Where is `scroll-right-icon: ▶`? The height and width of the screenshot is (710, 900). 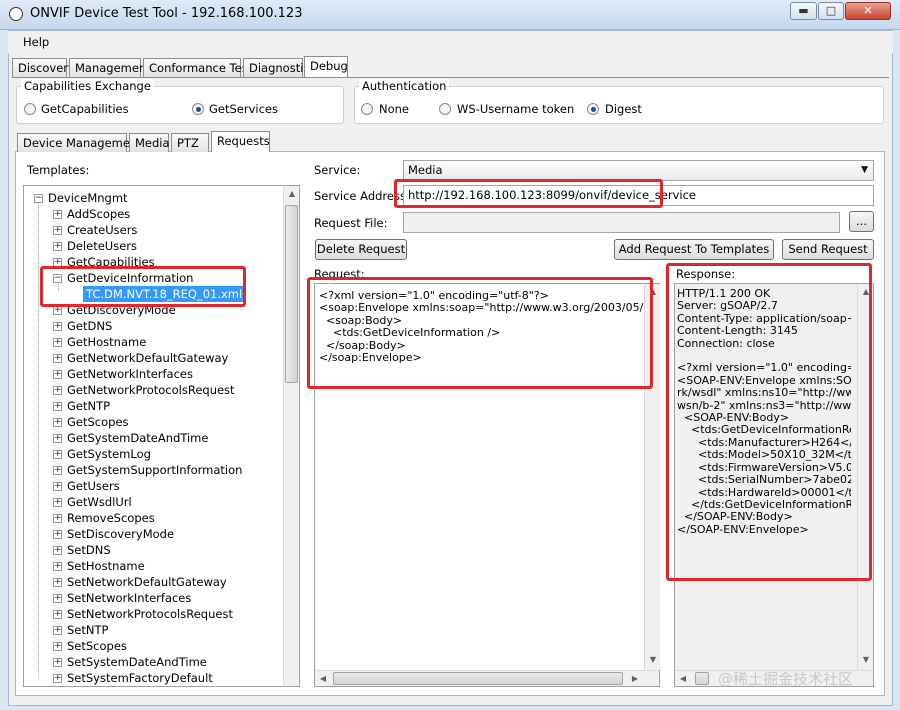
scroll-right-icon: ▶ is located at coordinates (635, 679).